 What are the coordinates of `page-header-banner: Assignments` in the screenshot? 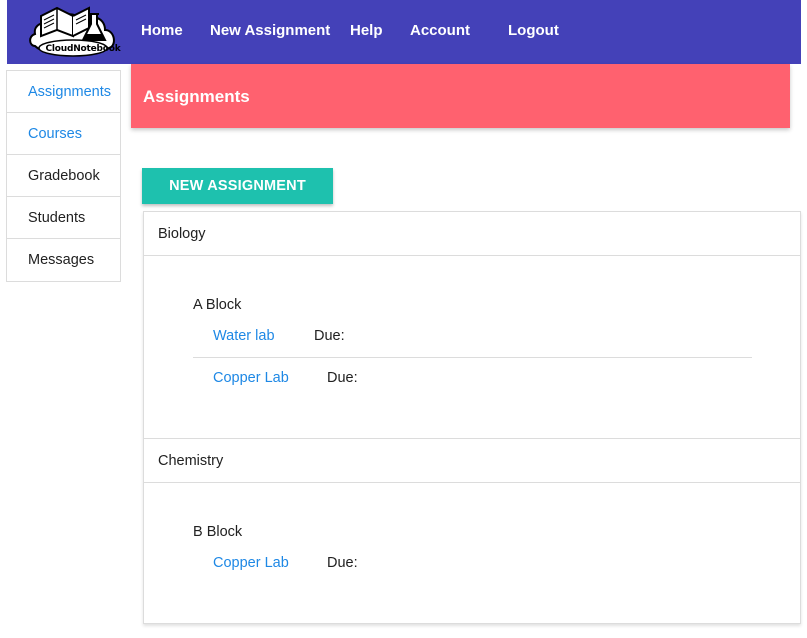 It's located at (460, 96).